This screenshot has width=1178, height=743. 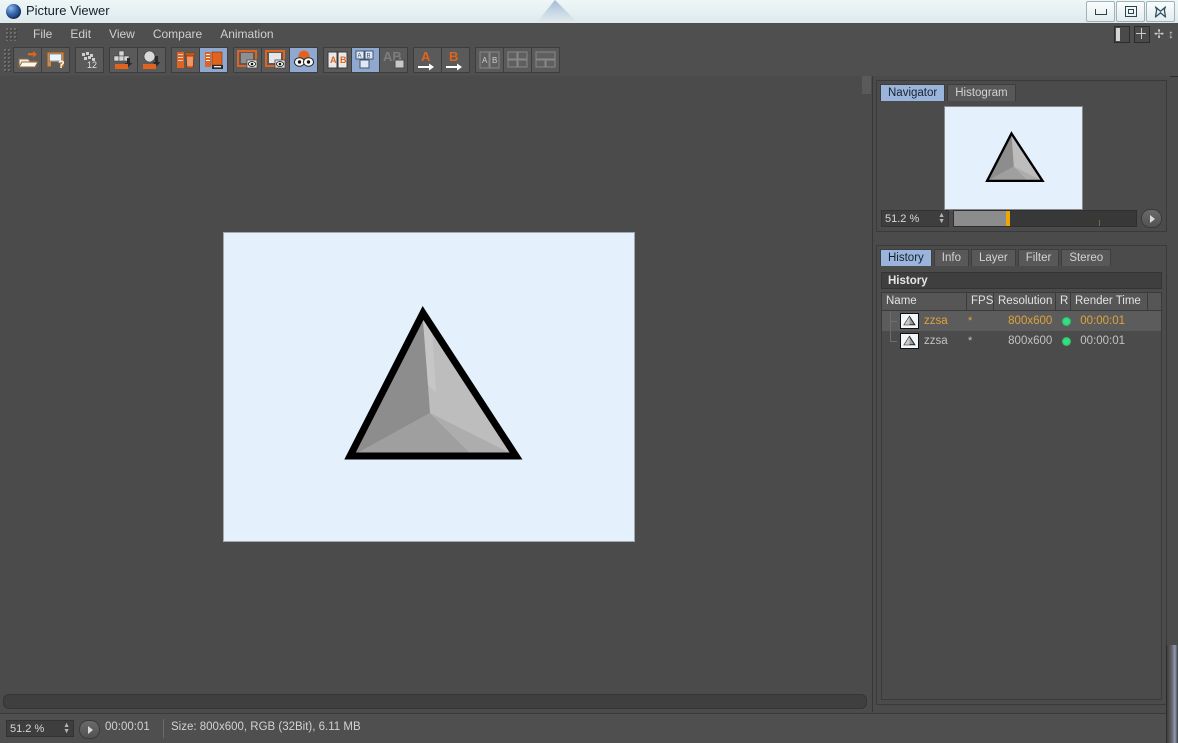 What do you see at coordinates (337, 60) in the screenshot?
I see `compare-ab-button: A B` at bounding box center [337, 60].